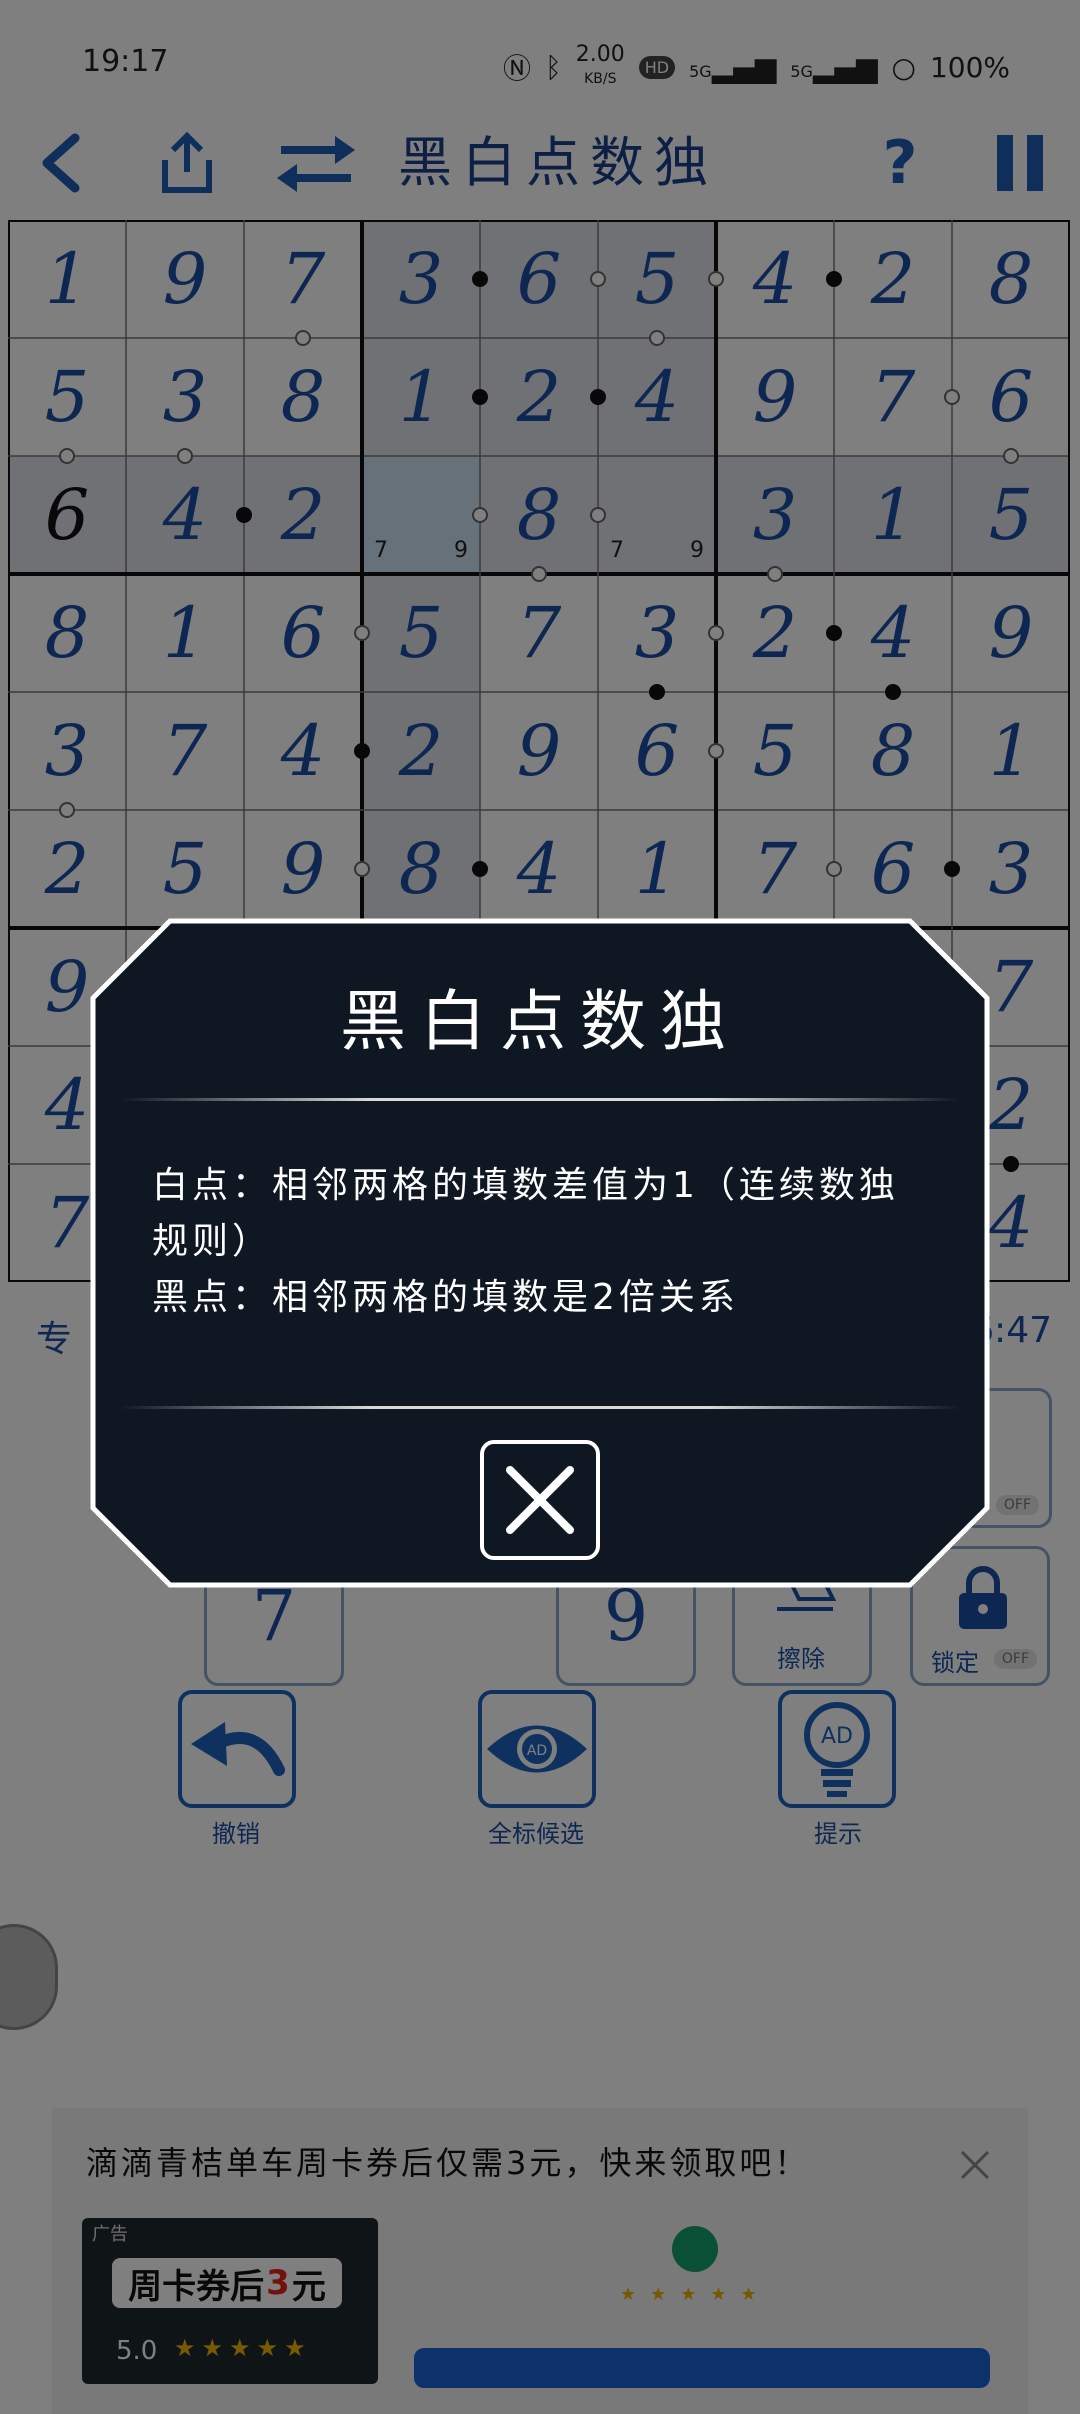 Image resolution: width=1080 pixels, height=2414 pixels. Describe the element at coordinates (540, 1021) in the screenshot. I see `dialog-title: 黑白点数独` at that location.